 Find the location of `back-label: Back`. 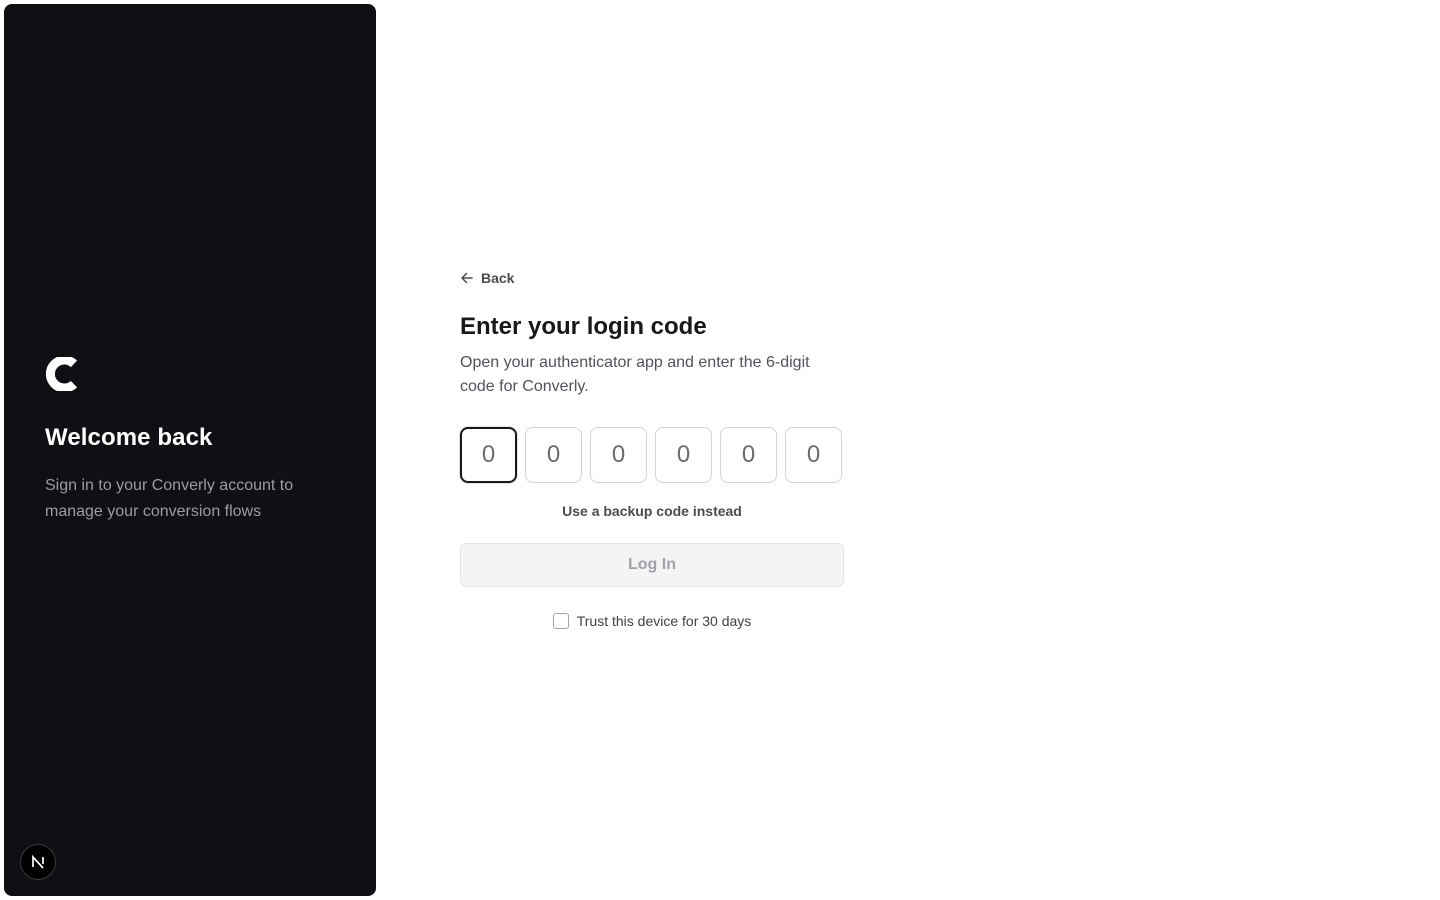

back-label: Back is located at coordinates (498, 278).